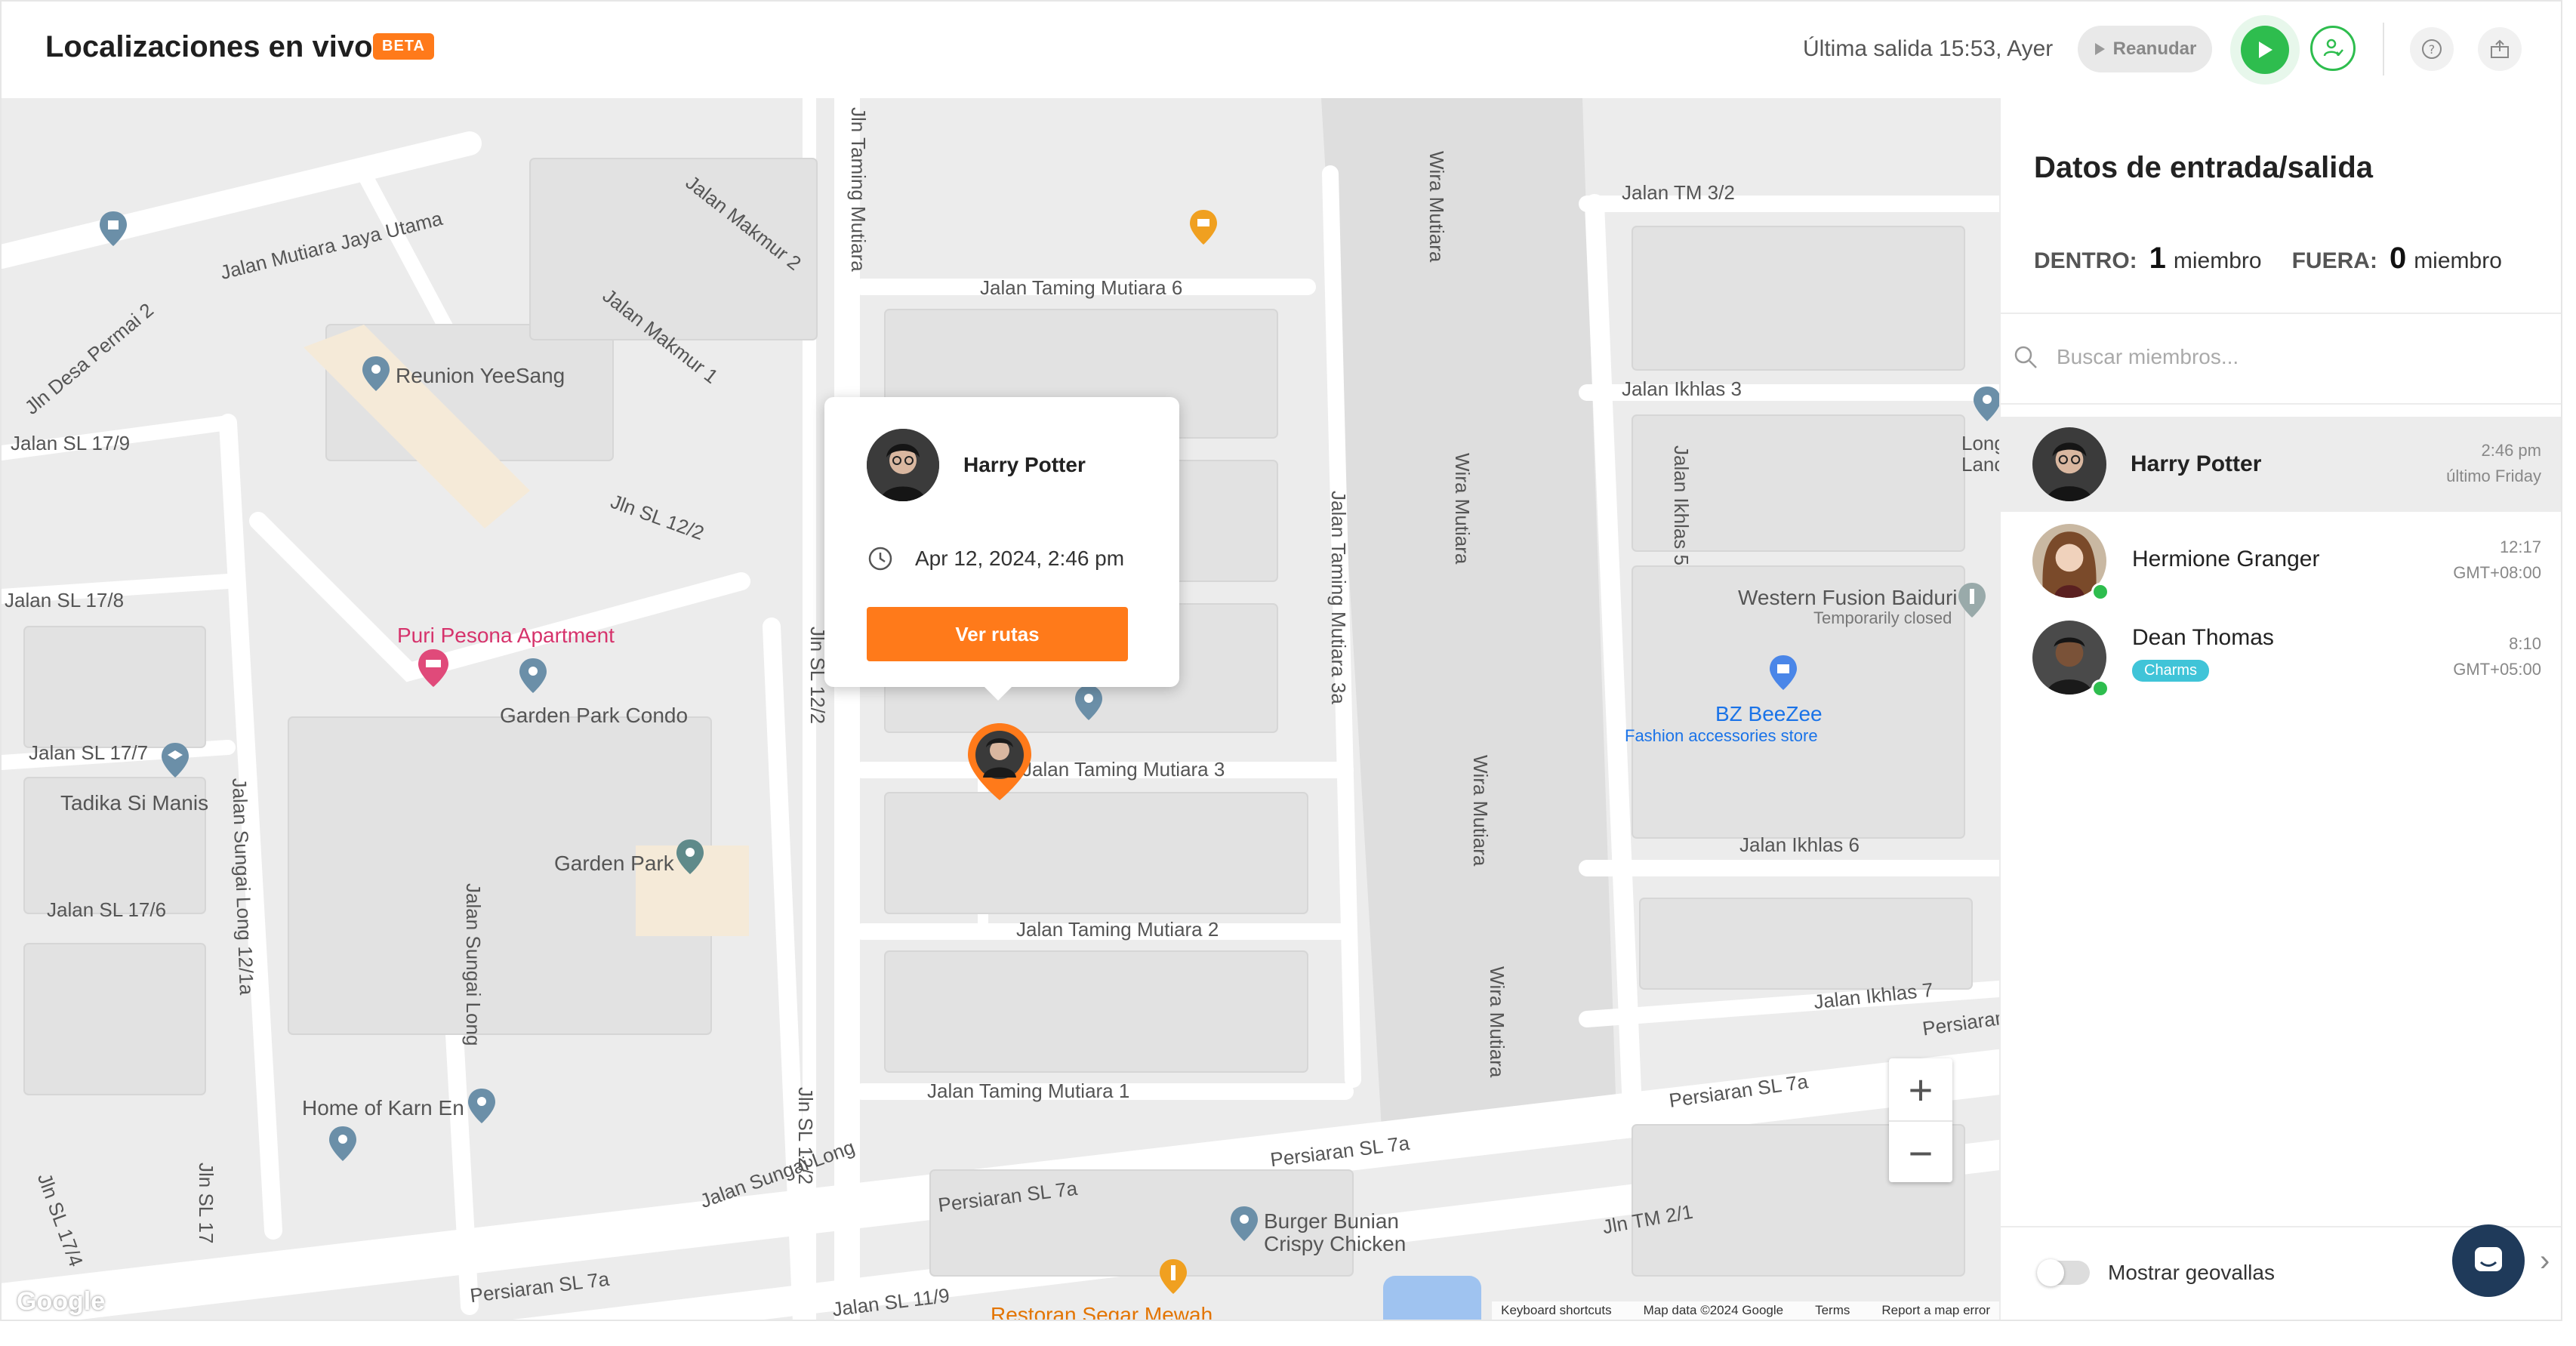 This screenshot has height=1346, width=2576. I want to click on member-name: Hermione Granger, so click(2226, 559).